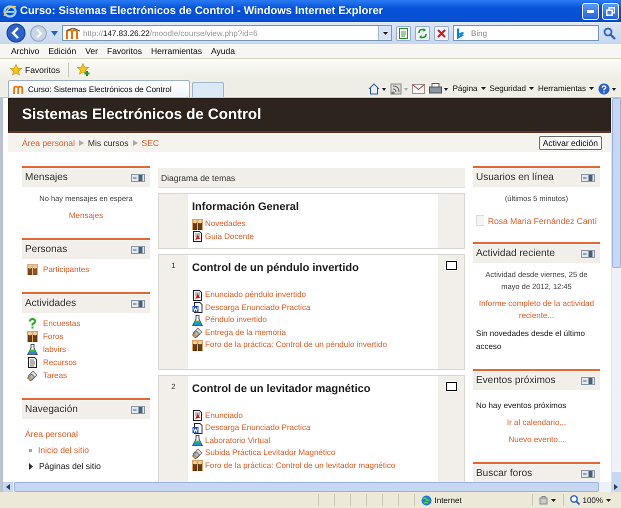 This screenshot has width=621, height=508. Describe the element at coordinates (566, 88) in the screenshot. I see `command-menu: Herramientas` at that location.